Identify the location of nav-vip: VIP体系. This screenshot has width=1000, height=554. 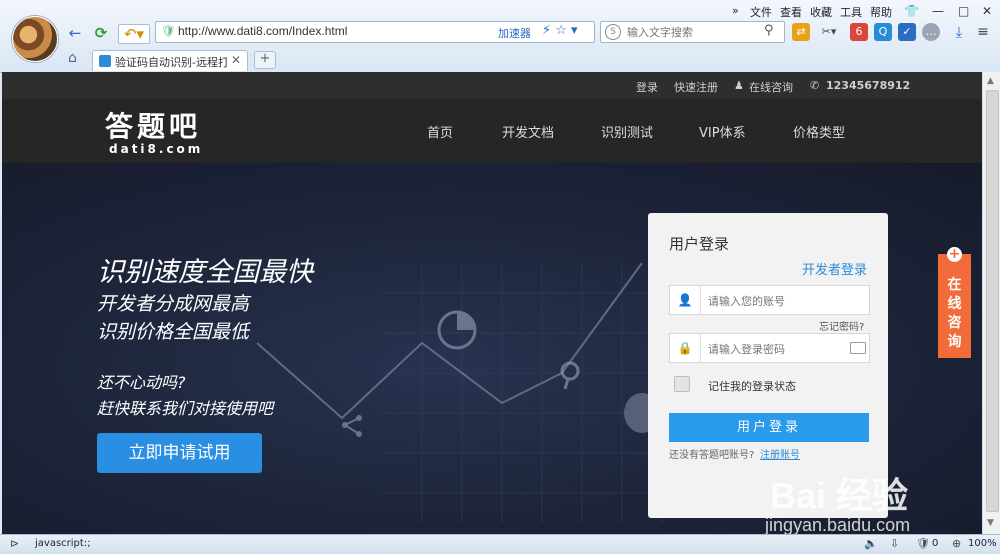
(722, 131).